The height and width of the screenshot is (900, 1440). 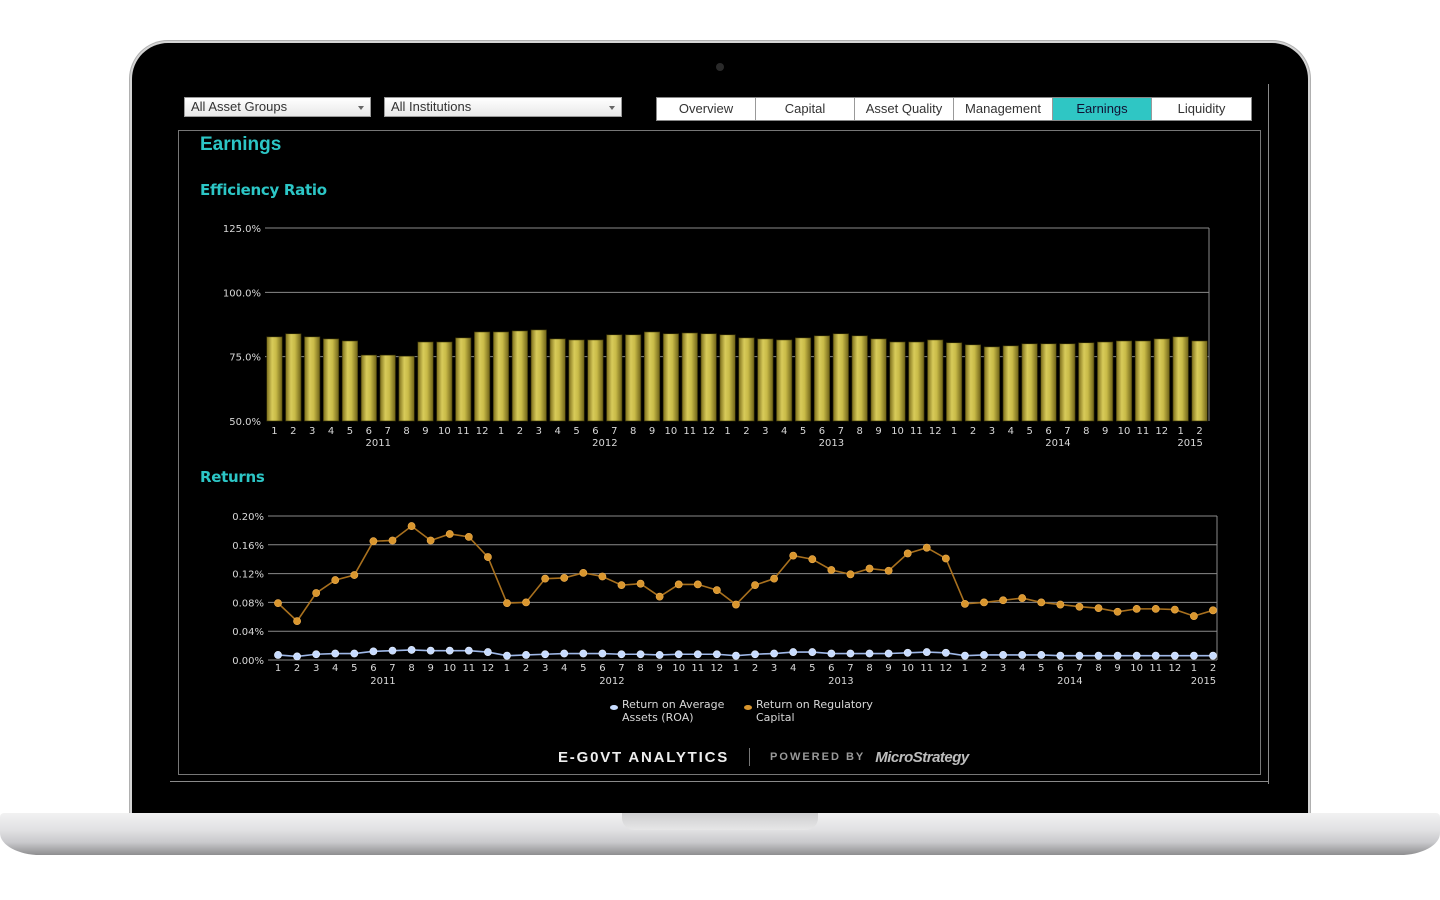 I want to click on x-tick-label: 8, so click(x=640, y=668).